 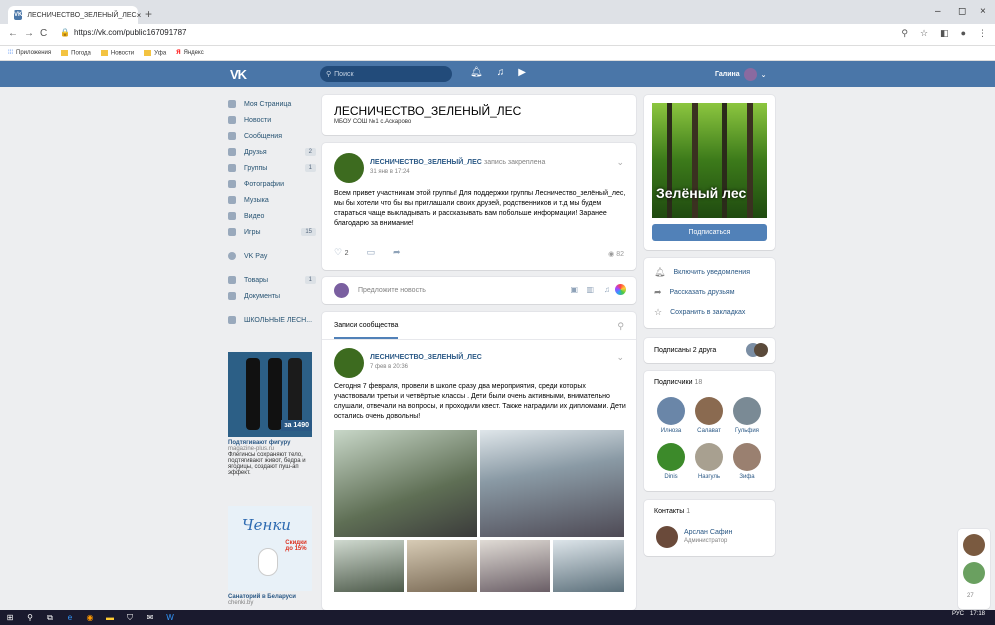 I want to click on edge-icon: e, so click(x=70, y=617).